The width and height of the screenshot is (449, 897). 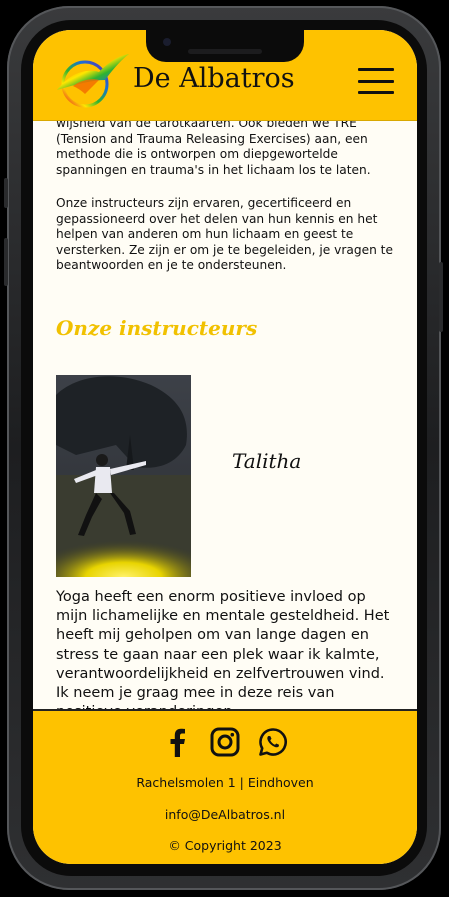 I want to click on footer-address: Rachelsmolen 1 | Eindhoven, so click(x=225, y=782).